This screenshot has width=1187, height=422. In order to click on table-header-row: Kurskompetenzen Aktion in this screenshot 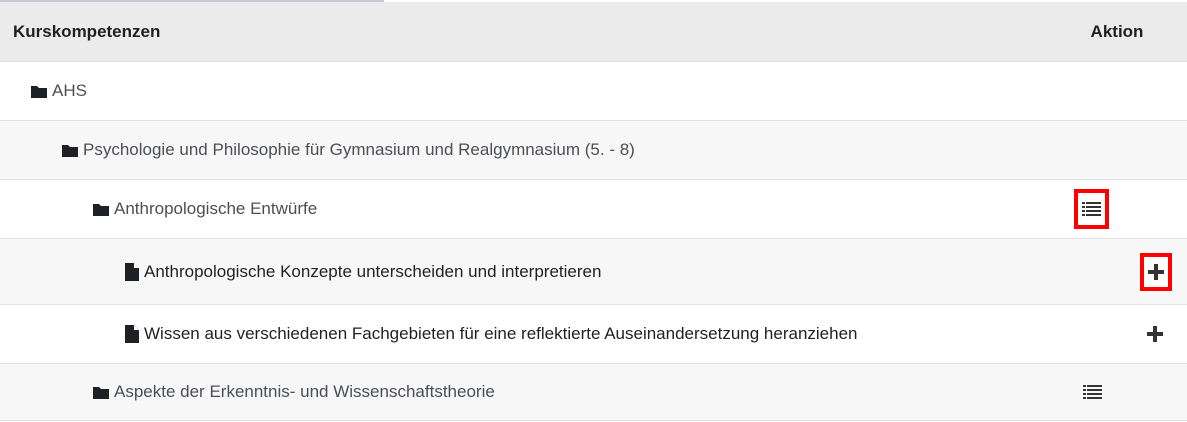, I will do `click(593, 32)`.